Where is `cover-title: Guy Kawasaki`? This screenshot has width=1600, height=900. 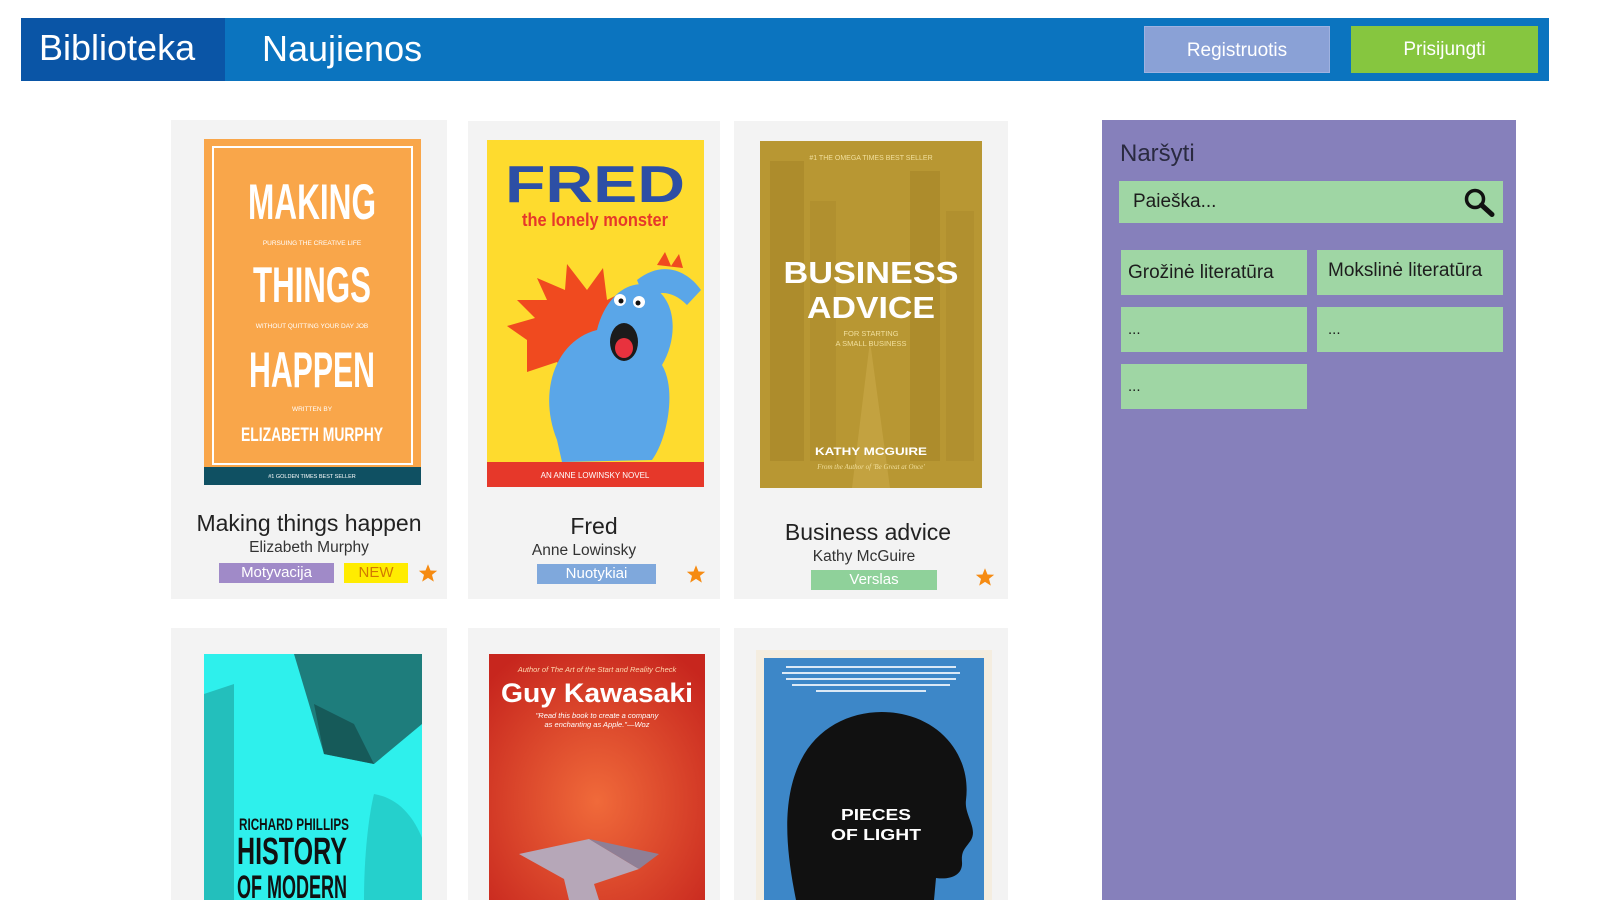 cover-title: Guy Kawasaki is located at coordinates (597, 693).